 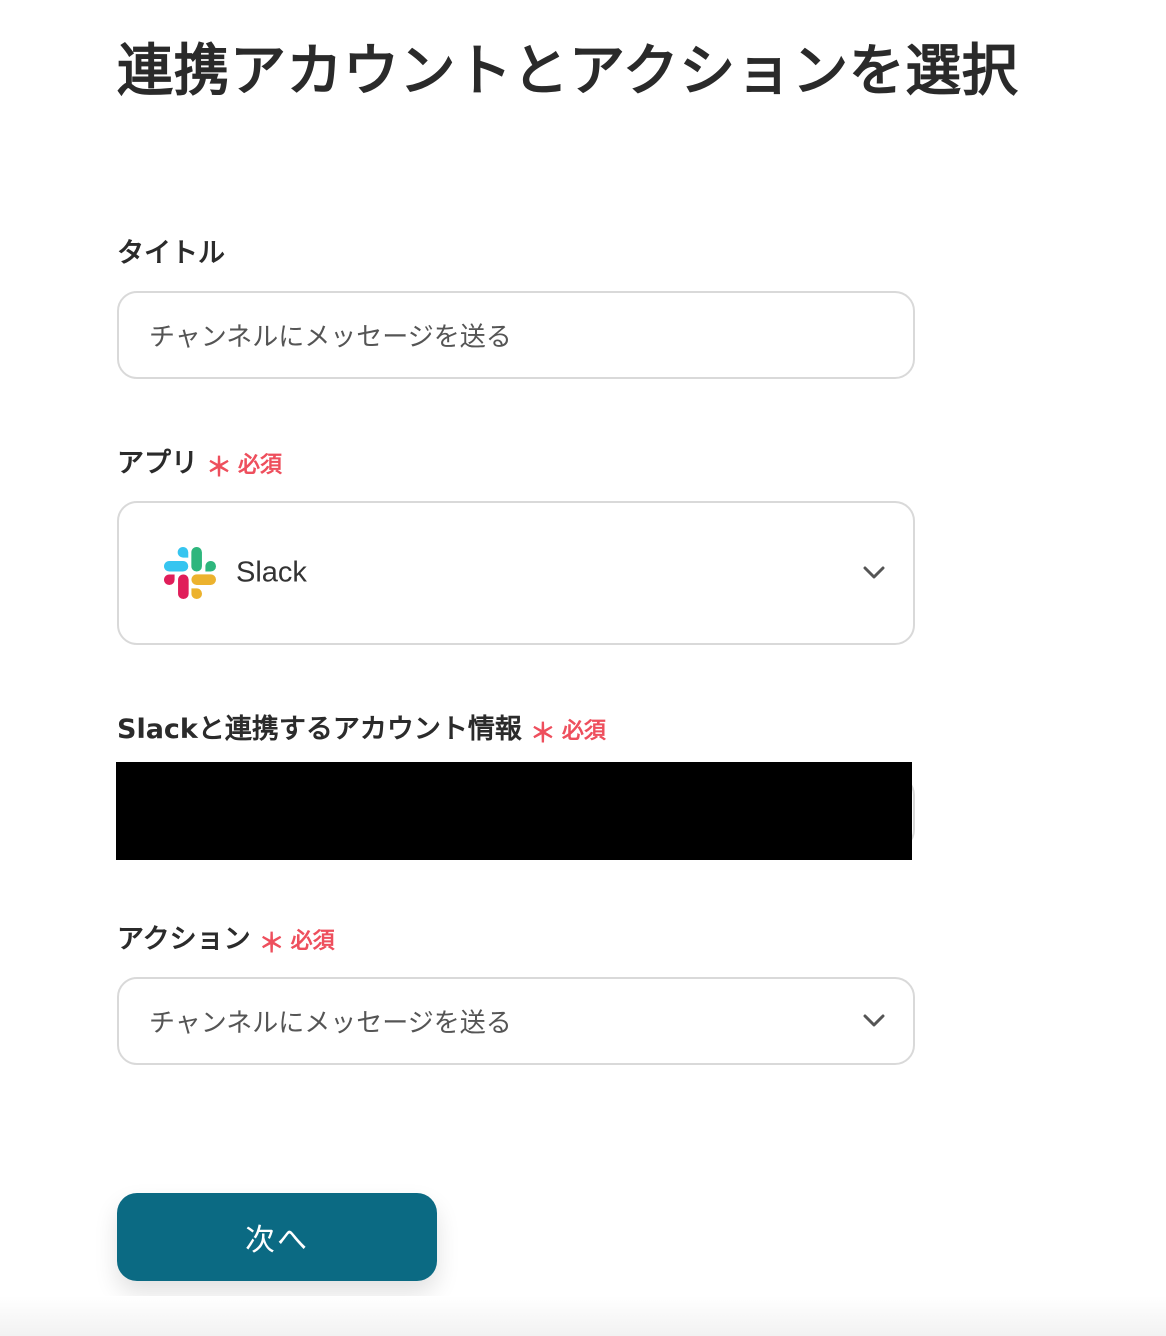 What do you see at coordinates (516, 573) in the screenshot?
I see `app-select: Slack` at bounding box center [516, 573].